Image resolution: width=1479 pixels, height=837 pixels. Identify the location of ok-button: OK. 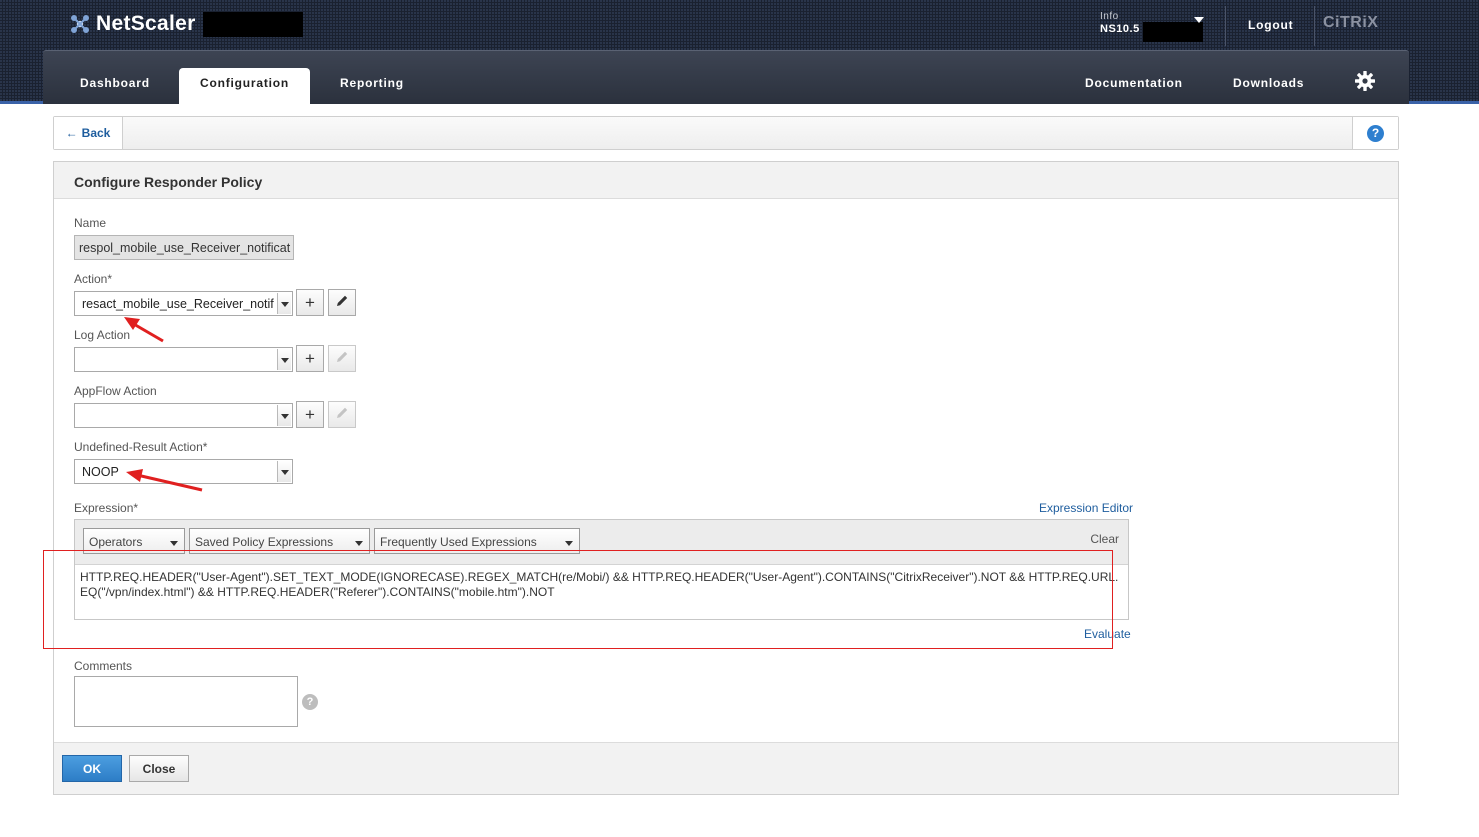
(92, 768).